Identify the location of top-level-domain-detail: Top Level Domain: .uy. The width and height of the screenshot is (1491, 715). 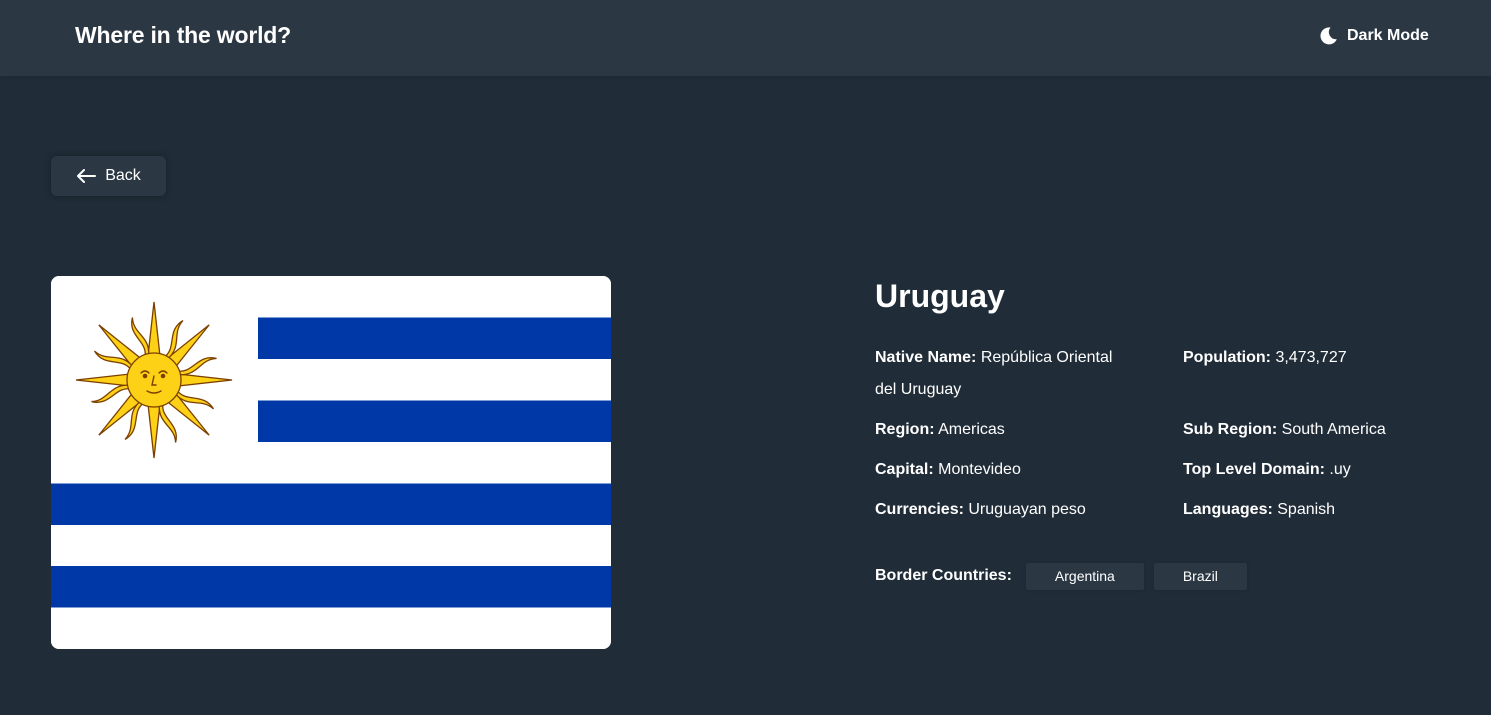
(1323, 470).